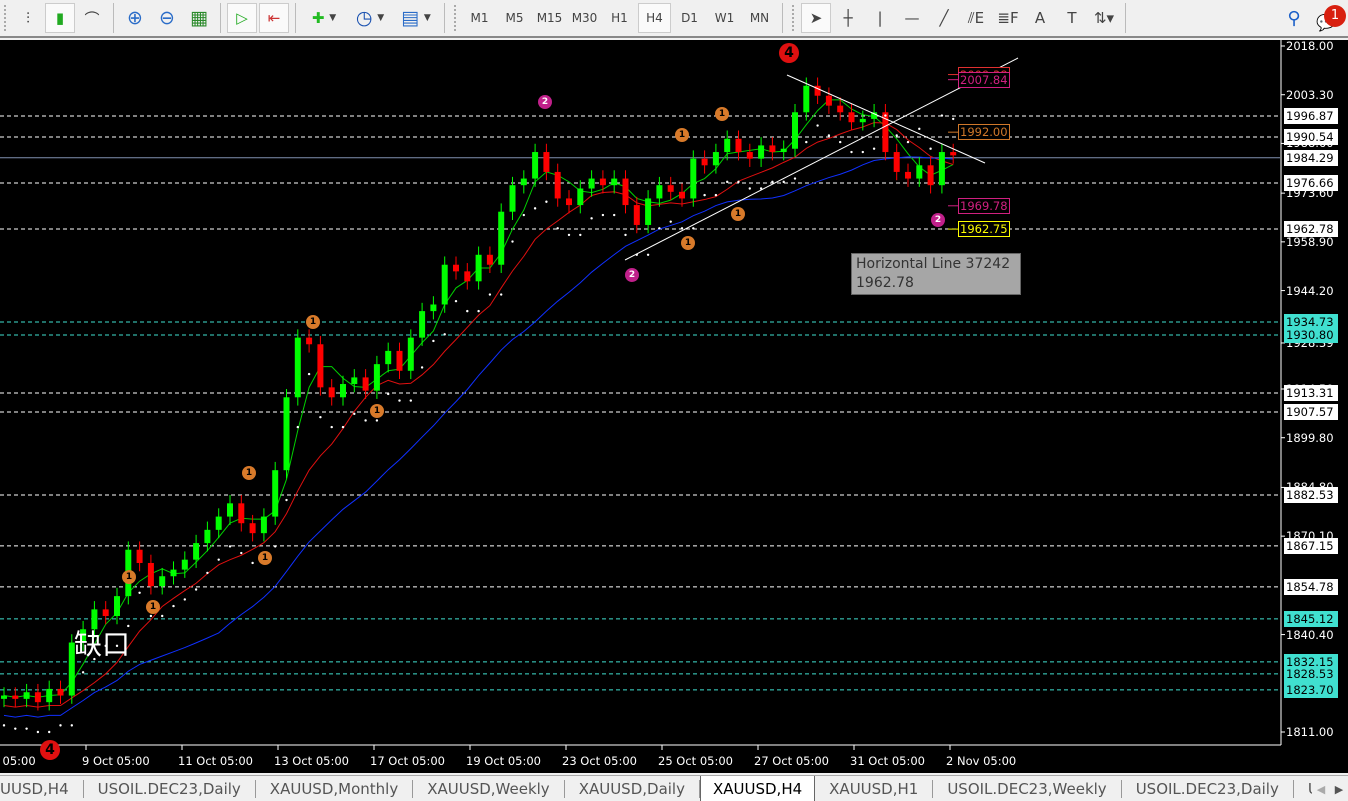 This screenshot has height=801, width=1348. I want to click on chart-tab: USOIL.DEC23,Weekly, so click(1027, 788).